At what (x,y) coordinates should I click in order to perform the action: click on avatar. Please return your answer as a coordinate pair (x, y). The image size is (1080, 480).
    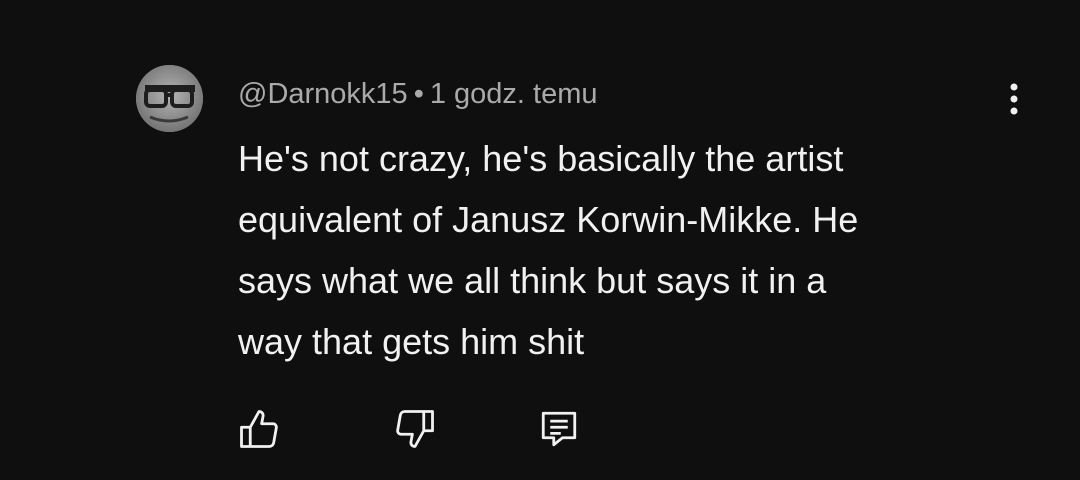
    Looking at the image, I should click on (169, 98).